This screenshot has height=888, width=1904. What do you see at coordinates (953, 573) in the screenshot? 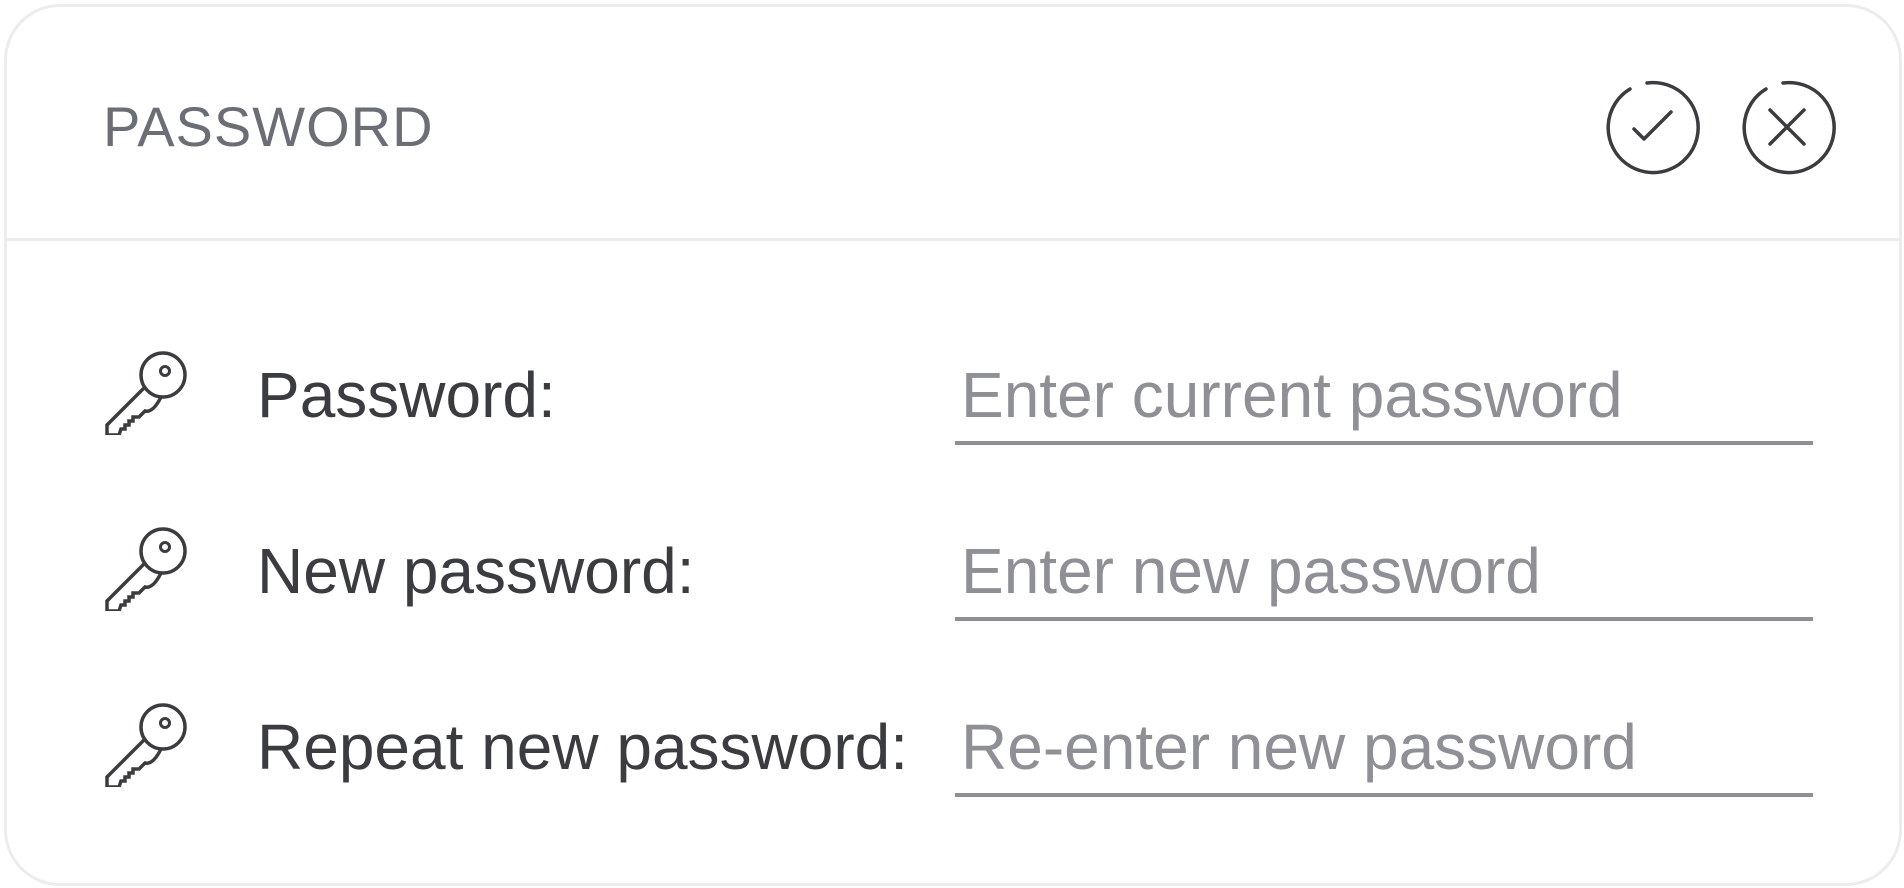
I see `new-password-row: New password:` at bounding box center [953, 573].